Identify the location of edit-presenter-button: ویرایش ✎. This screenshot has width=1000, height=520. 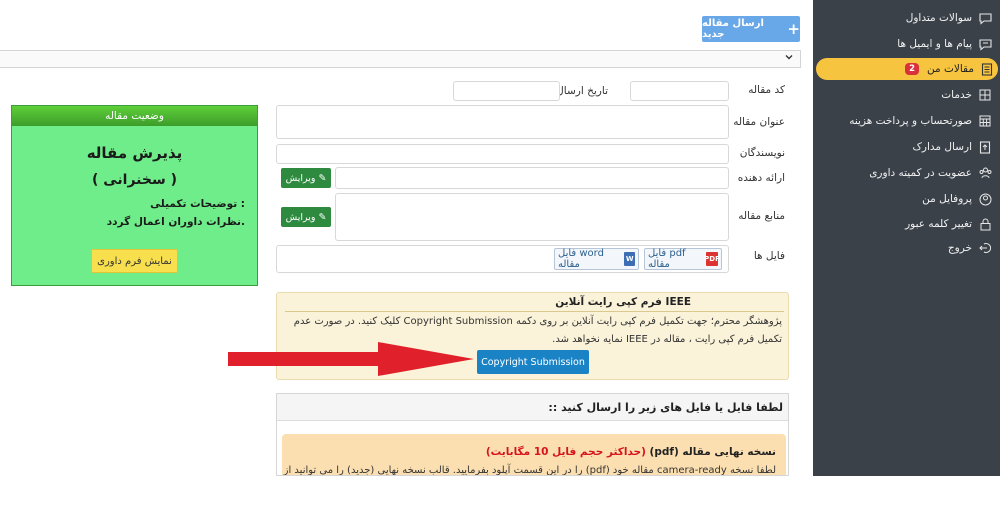
(306, 178).